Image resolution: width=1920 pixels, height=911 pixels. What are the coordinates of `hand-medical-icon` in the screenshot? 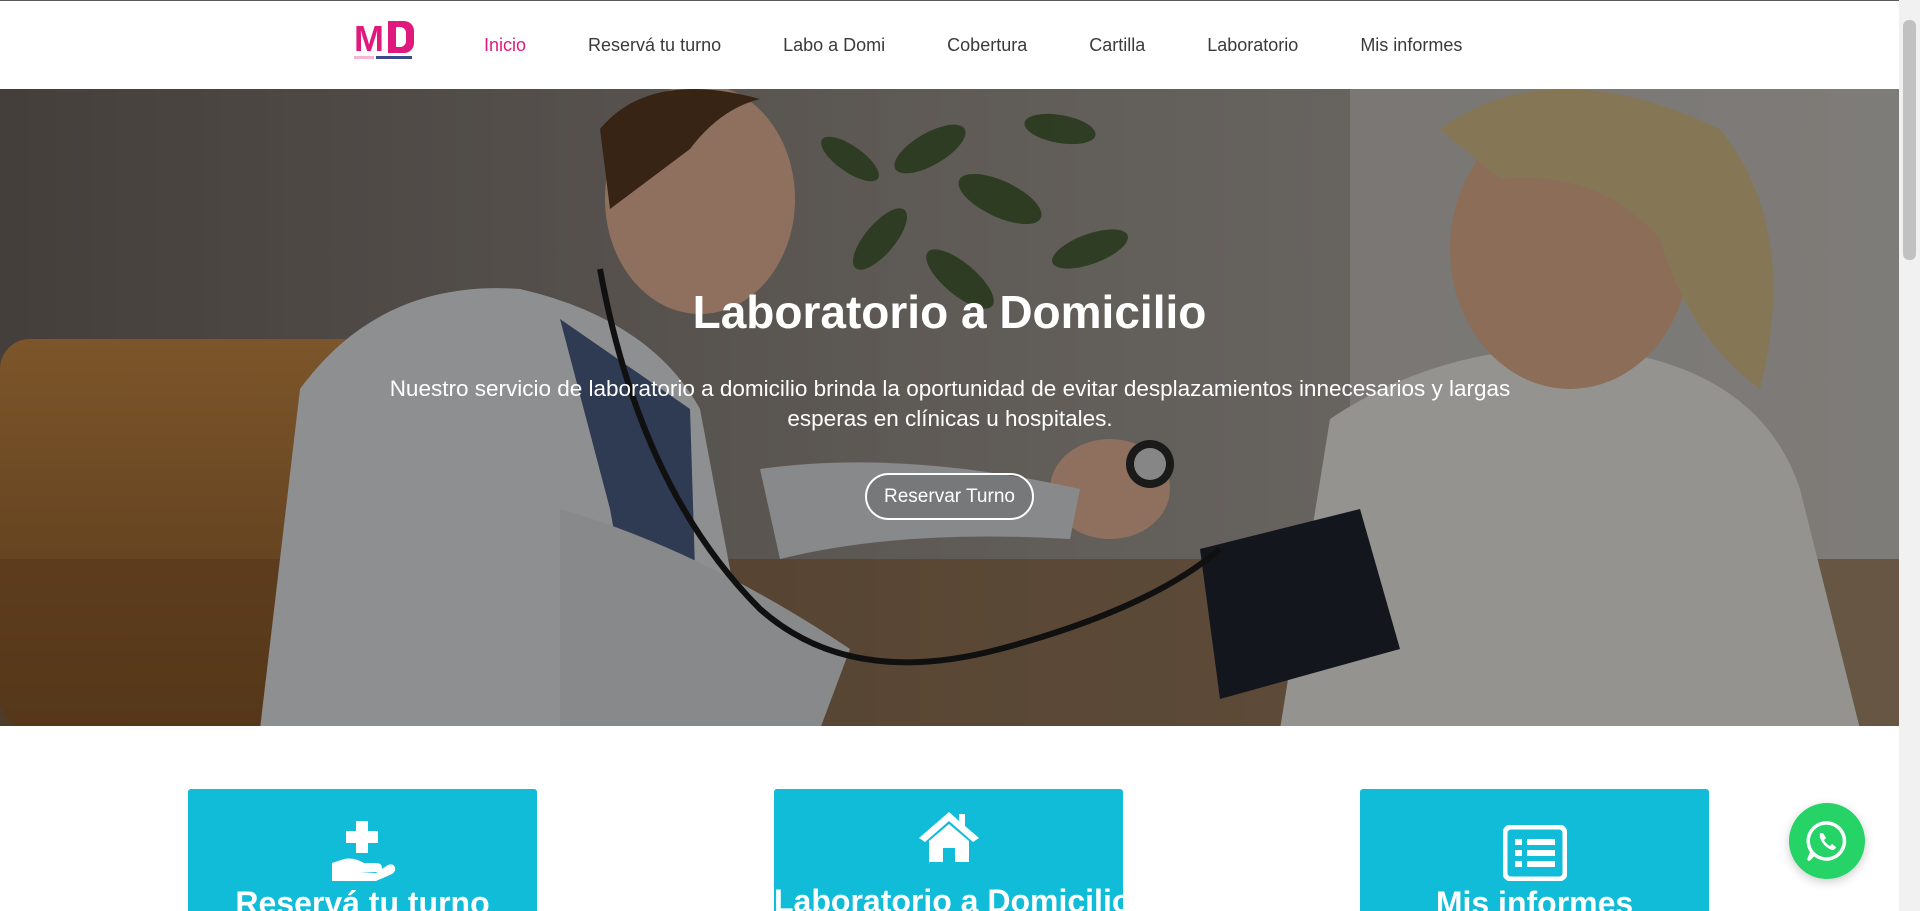 It's located at (363, 851).